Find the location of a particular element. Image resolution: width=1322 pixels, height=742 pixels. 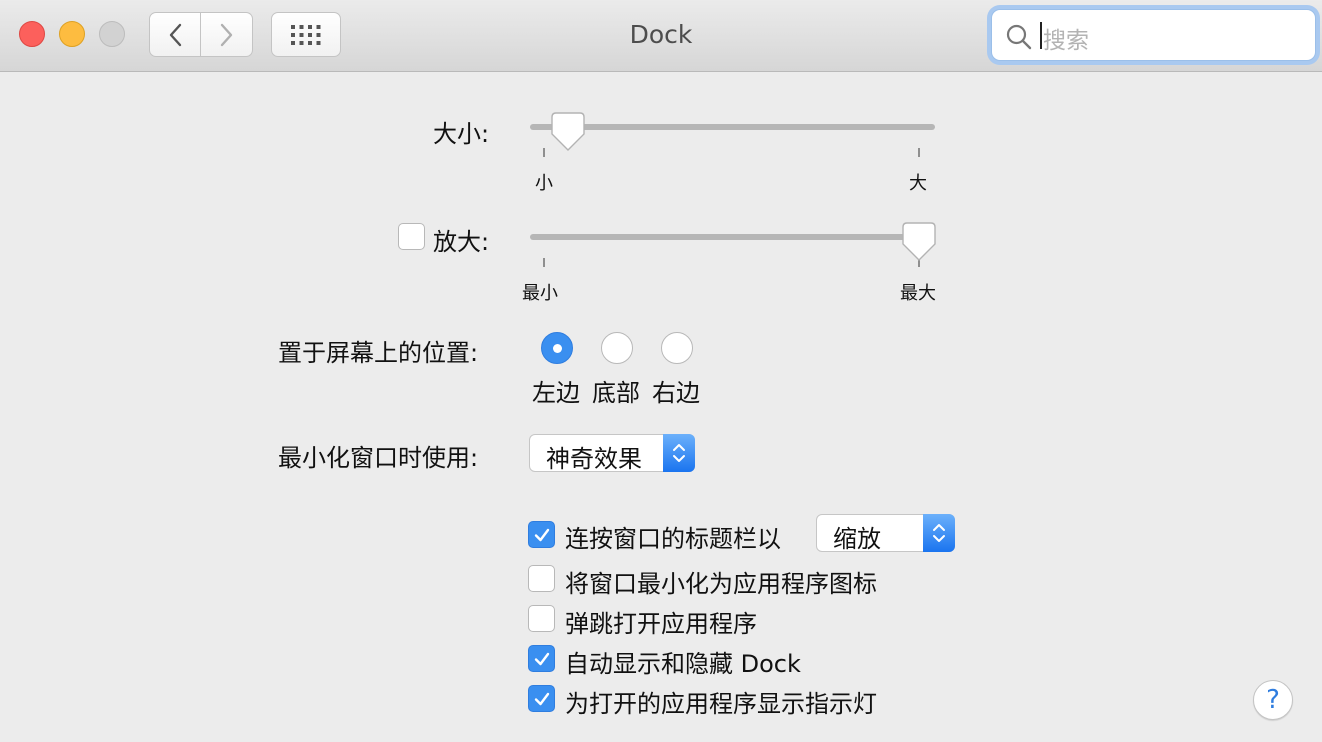

search-icon is located at coordinates (1019, 37).